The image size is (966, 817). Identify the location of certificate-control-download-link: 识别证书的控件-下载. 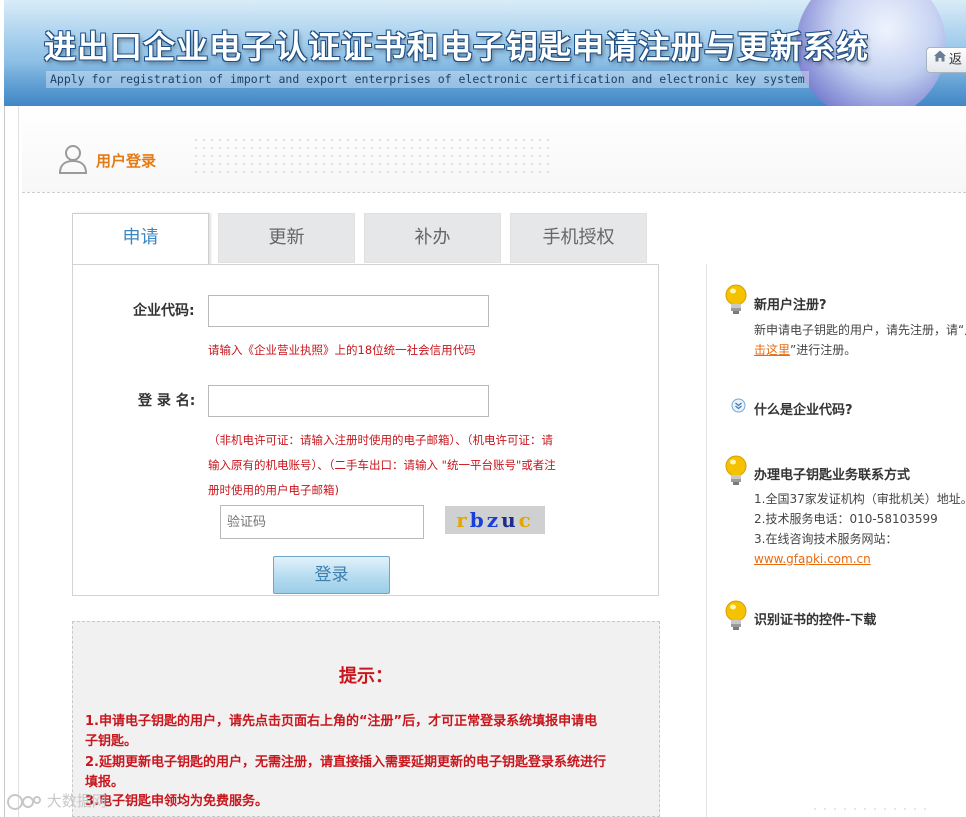
(815, 618).